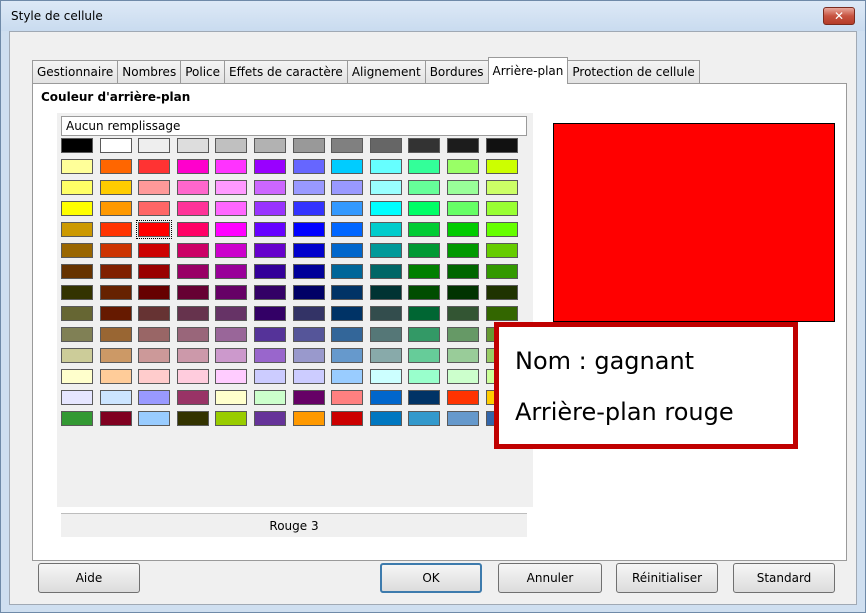  What do you see at coordinates (784, 578) in the screenshot?
I see `standard-button: Standard` at bounding box center [784, 578].